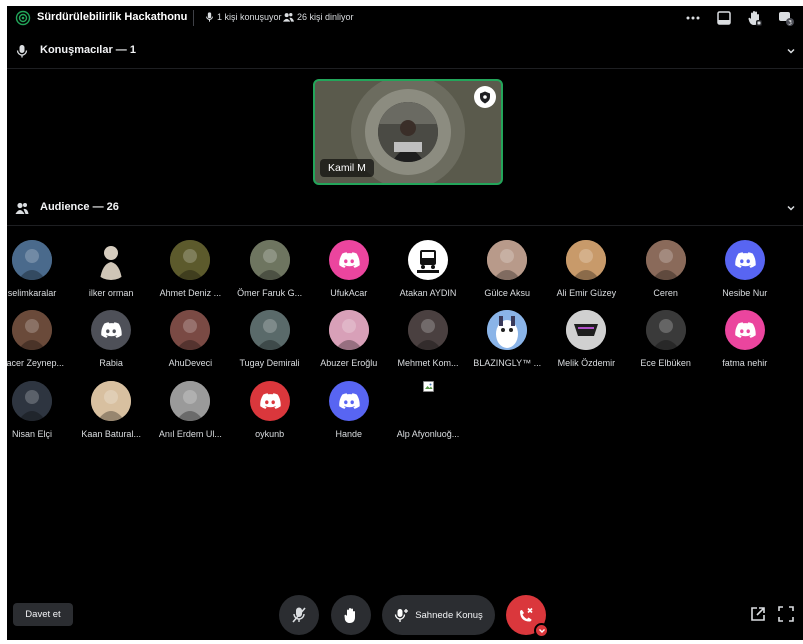 This screenshot has width=803, height=644. Describe the element at coordinates (786, 18) in the screenshot. I see `speaker-requests-button: 3` at that location.